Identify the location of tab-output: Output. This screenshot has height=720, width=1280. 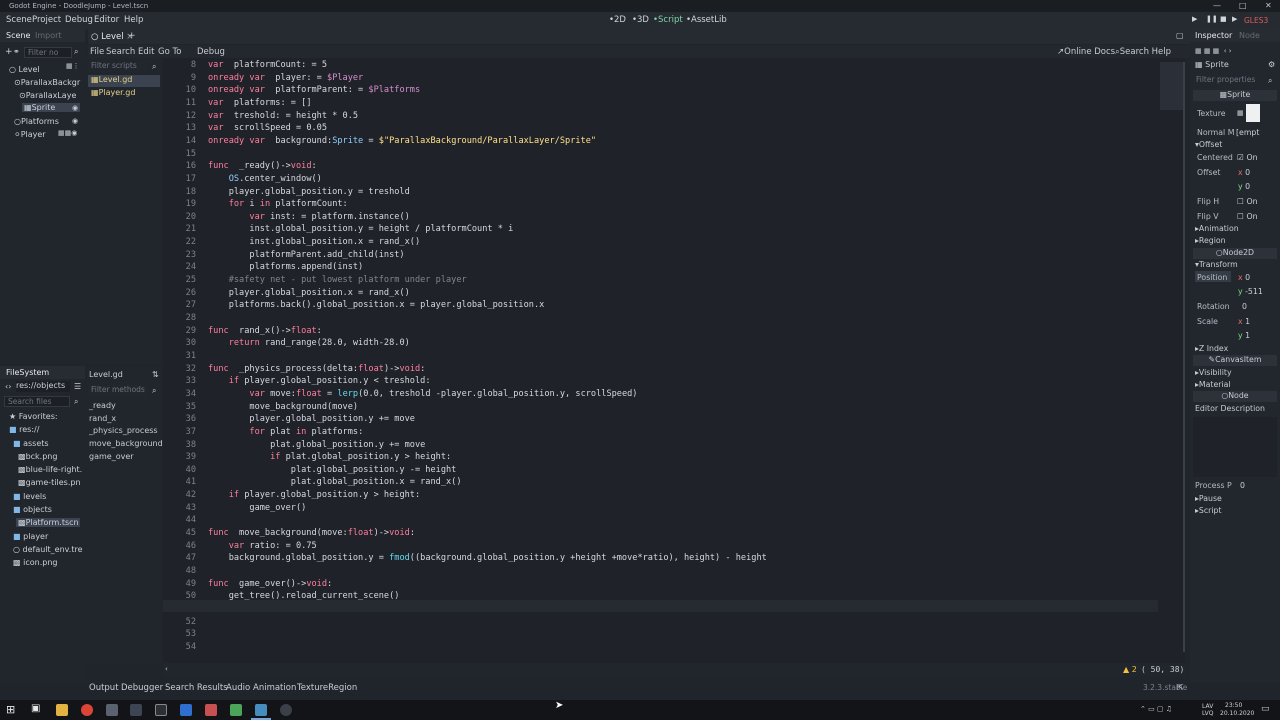
(104, 688).